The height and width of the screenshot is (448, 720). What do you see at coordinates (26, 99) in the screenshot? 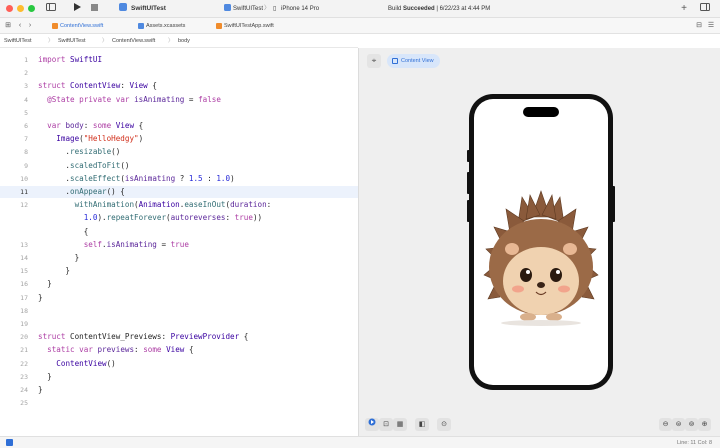
I see `line-number: 4` at bounding box center [26, 99].